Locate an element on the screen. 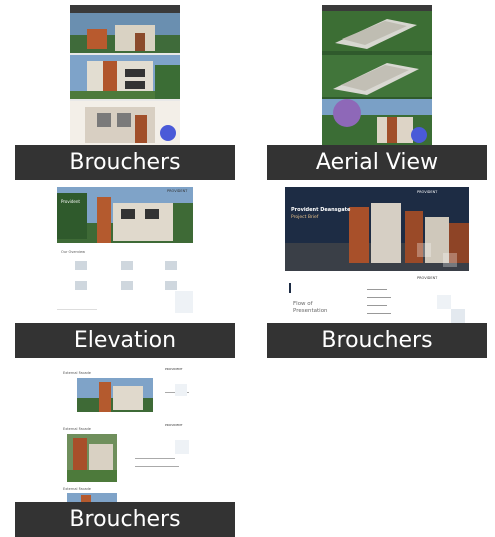 The width and height of the screenshot is (495, 537). hero-caption-text: Provident is located at coordinates (70, 201).